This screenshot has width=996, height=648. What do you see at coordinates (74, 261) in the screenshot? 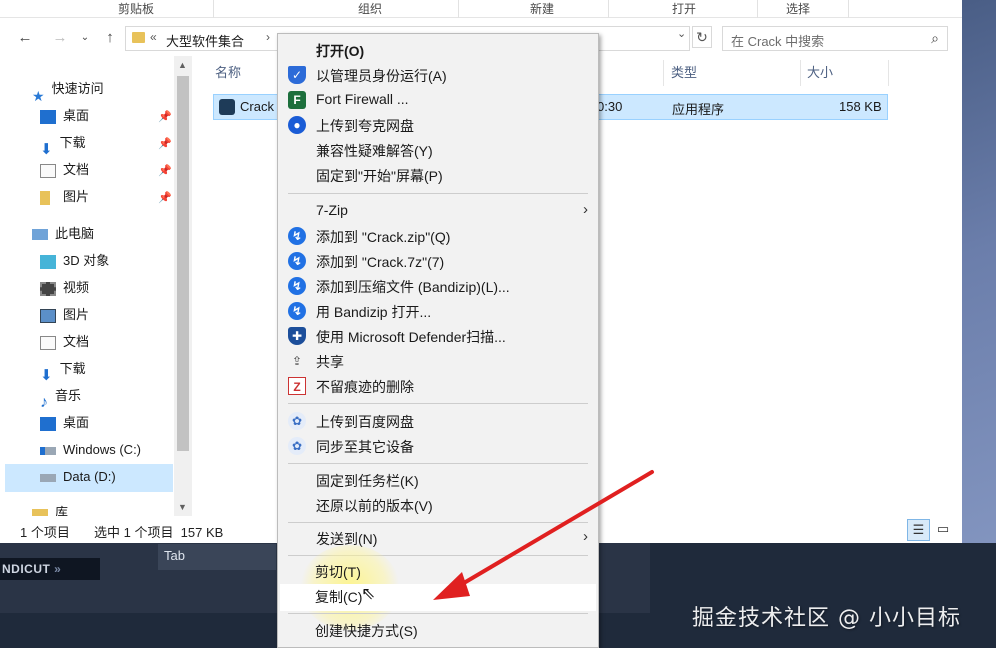
I see `nav-item-3d-objects: 3D 对象` at bounding box center [74, 261].